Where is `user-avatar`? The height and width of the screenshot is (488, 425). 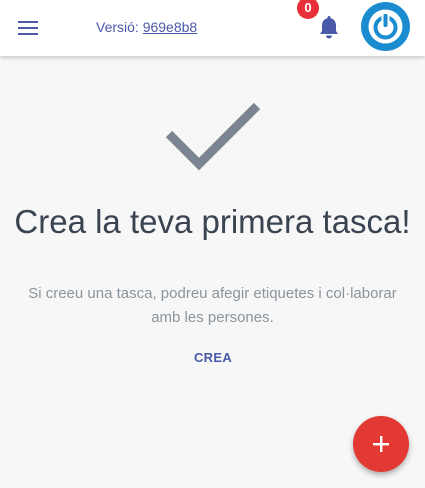
user-avatar is located at coordinates (385, 26).